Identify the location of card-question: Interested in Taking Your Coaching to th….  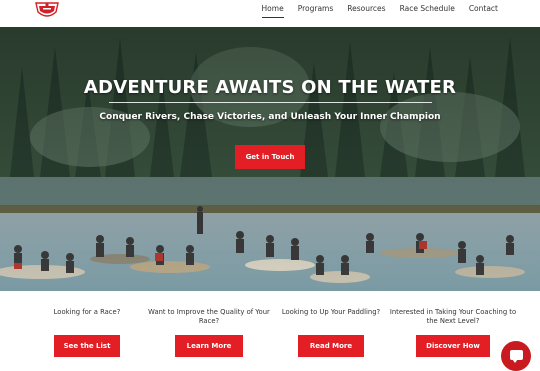
(453, 316).